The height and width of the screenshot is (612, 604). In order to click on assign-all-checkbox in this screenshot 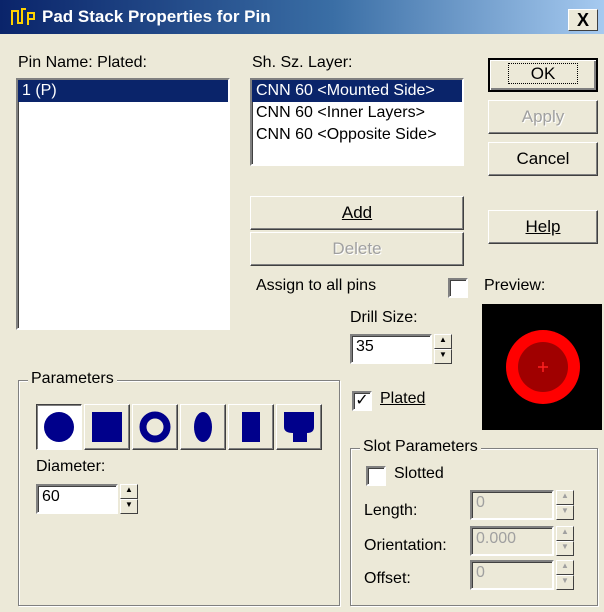, I will do `click(458, 288)`.